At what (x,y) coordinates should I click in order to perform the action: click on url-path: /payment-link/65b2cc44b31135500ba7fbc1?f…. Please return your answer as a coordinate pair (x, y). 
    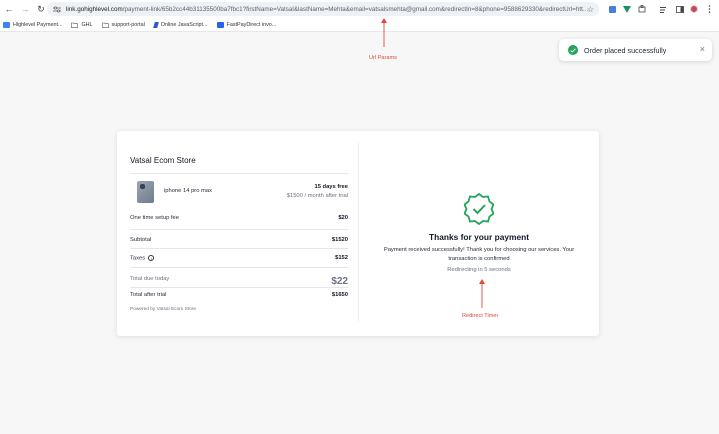
    Looking at the image, I should click on (355, 9).